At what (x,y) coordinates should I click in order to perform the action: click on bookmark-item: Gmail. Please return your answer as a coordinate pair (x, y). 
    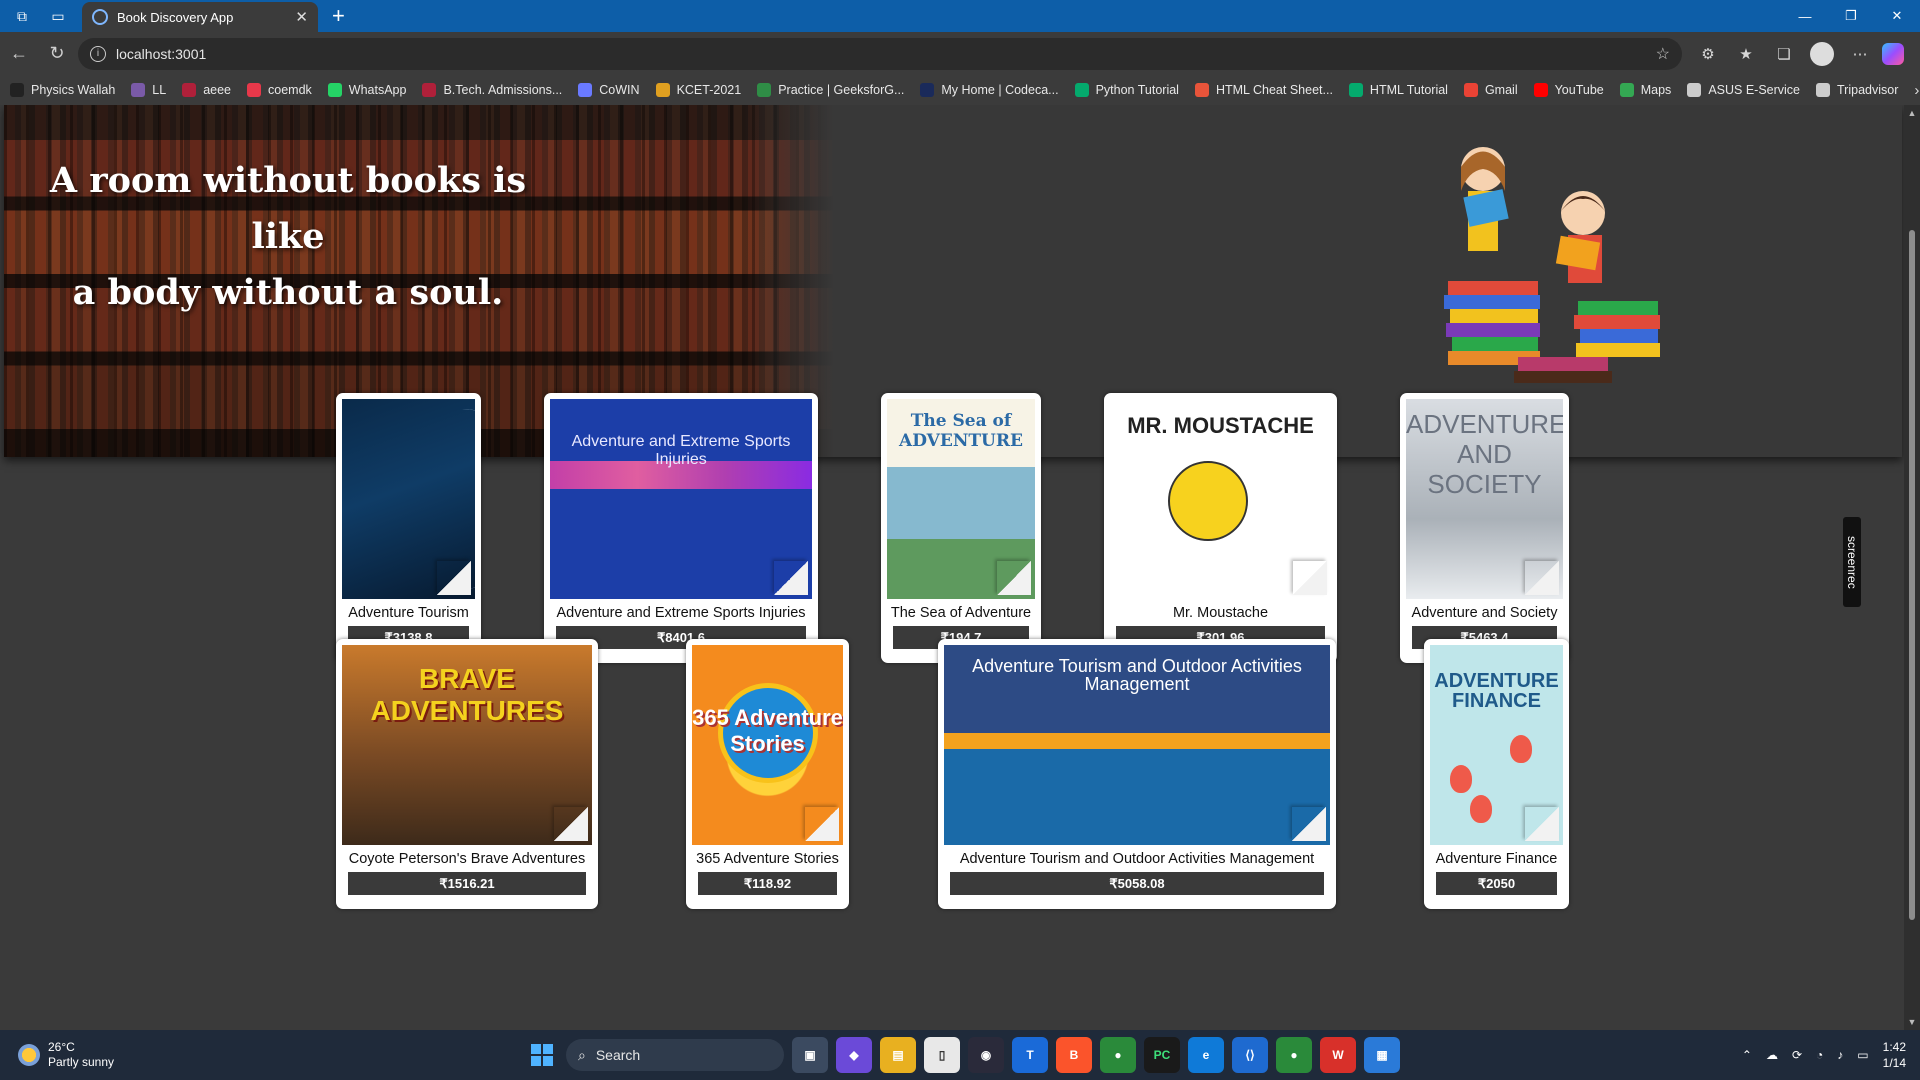
    Looking at the image, I should click on (1490, 90).